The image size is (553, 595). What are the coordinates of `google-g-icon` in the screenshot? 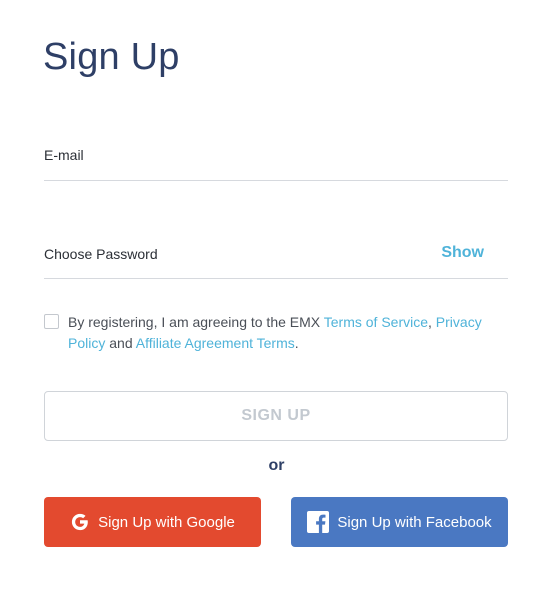 It's located at (80, 522).